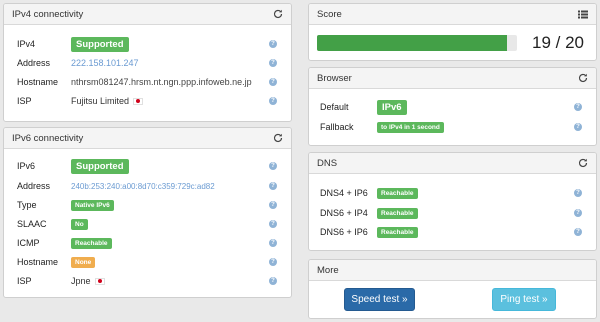 This screenshot has width=600, height=322. I want to click on ipv6-address-value: 240b:253:240:a00:8d70:c359:729c:ad82, so click(143, 186).